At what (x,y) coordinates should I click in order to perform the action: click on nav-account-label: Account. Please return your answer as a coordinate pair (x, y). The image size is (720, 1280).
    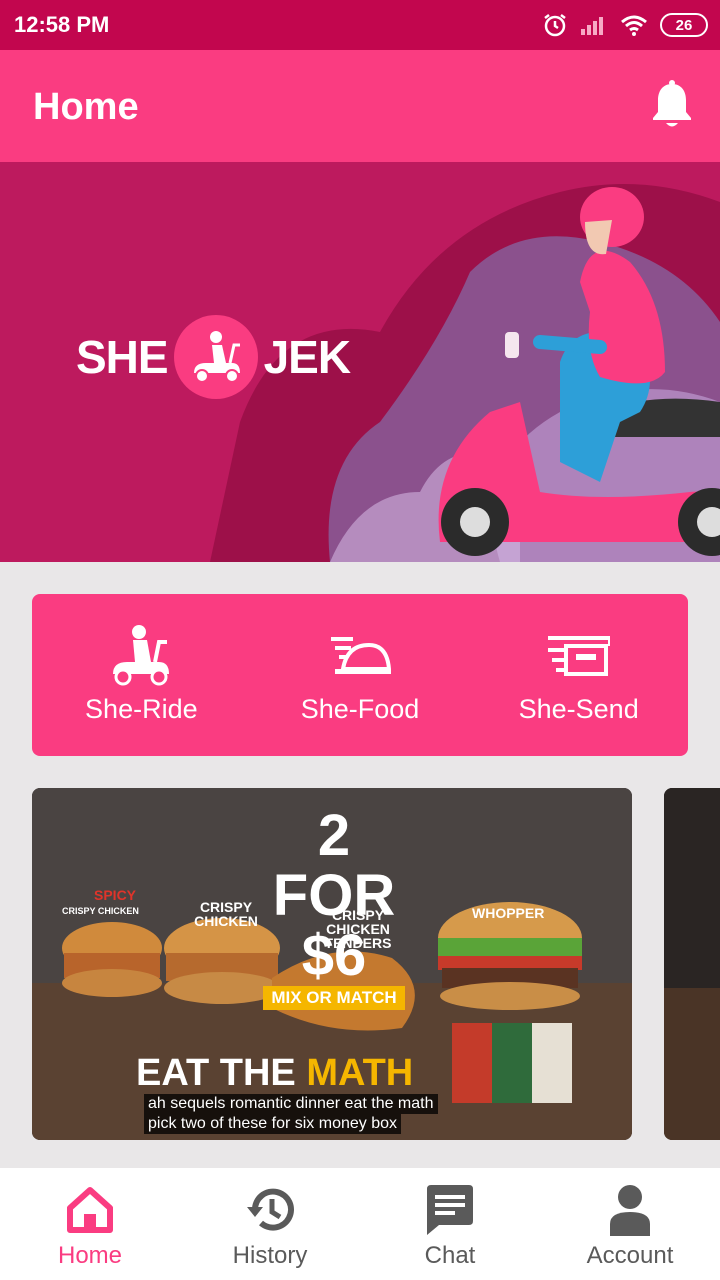
    Looking at the image, I should click on (630, 1255).